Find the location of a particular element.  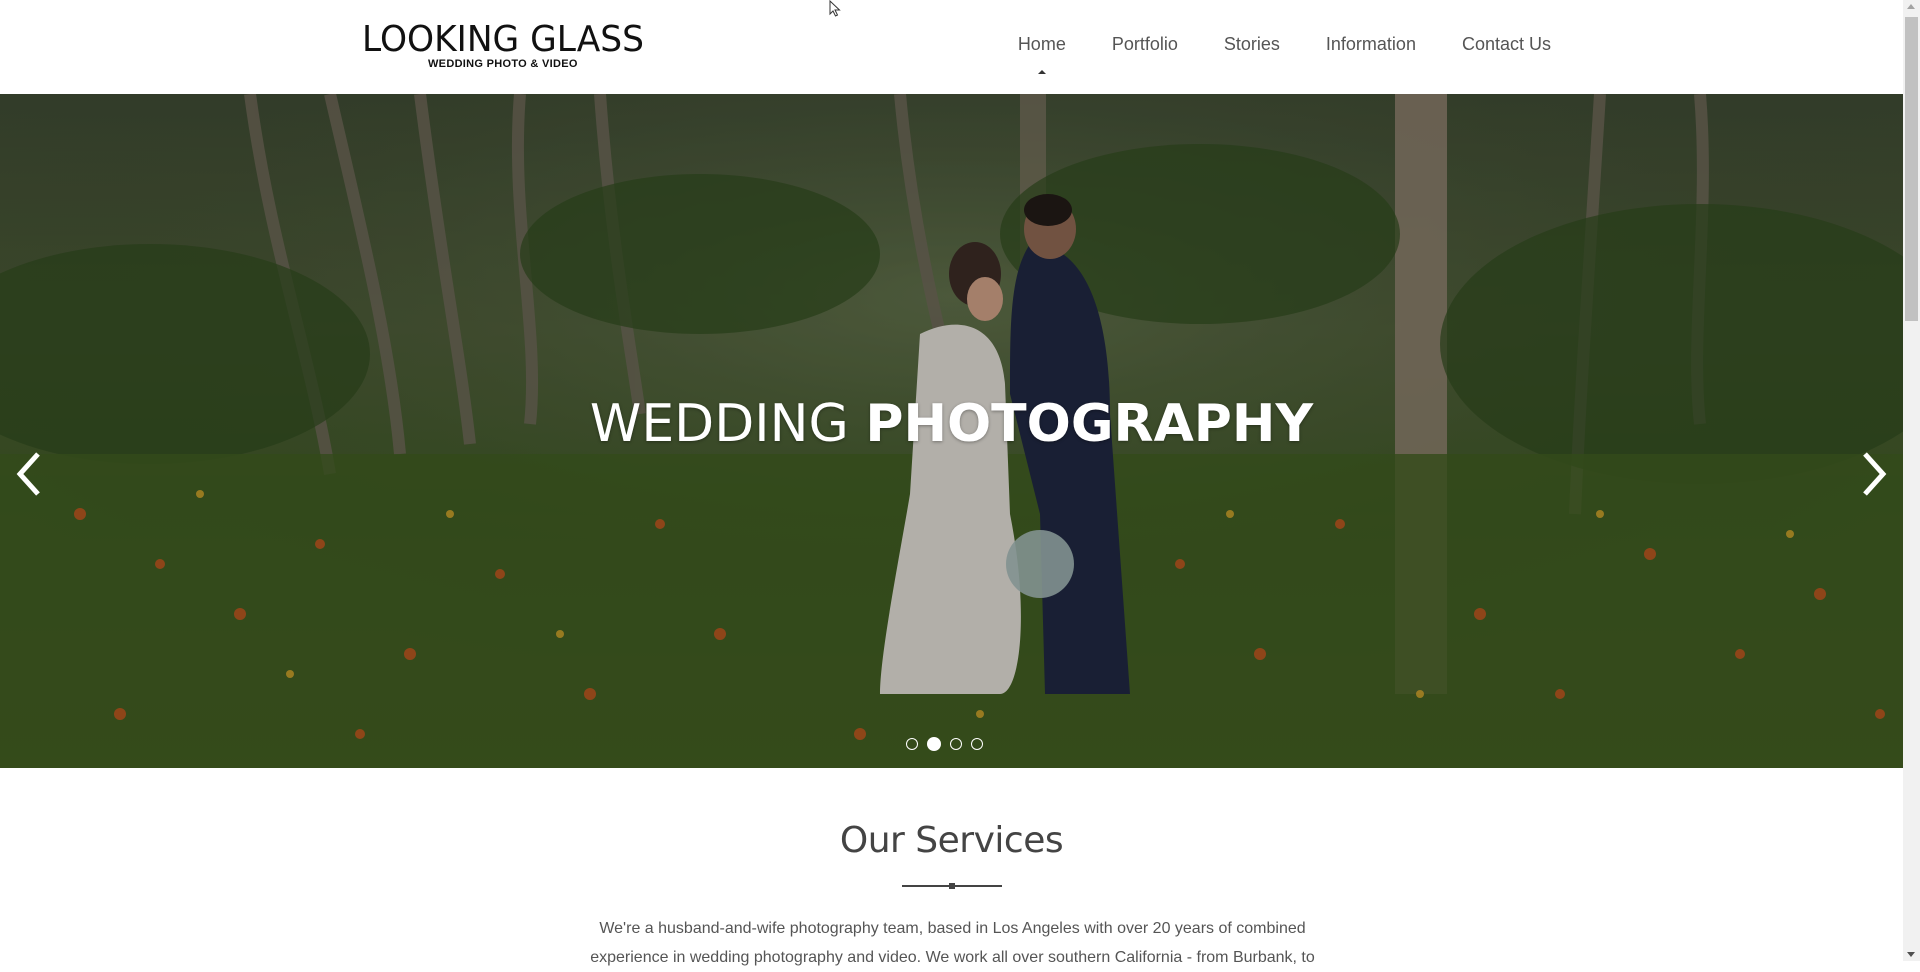

nav-item-stories: Stories is located at coordinates (1252, 44).